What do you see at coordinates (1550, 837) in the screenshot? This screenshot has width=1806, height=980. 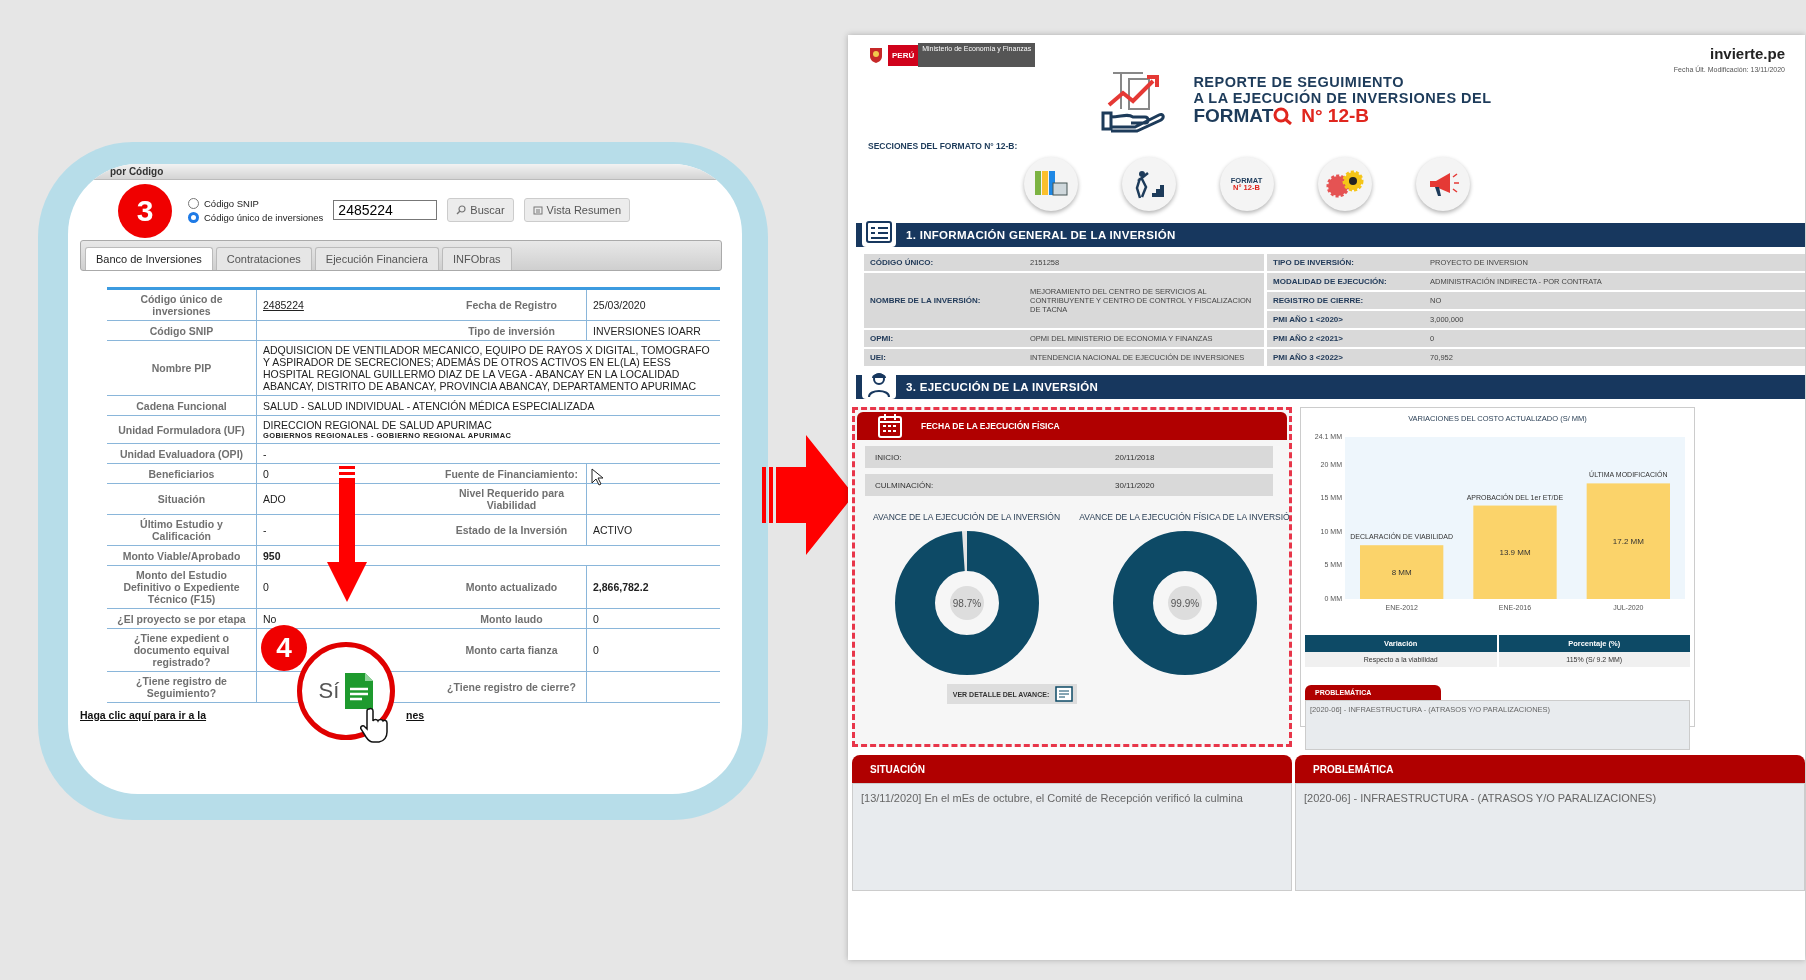 I see `text-area: [2020-06] - INFRAESTRUCTURA - (ATRASOS Y/O PARALIZACIONES)` at bounding box center [1550, 837].